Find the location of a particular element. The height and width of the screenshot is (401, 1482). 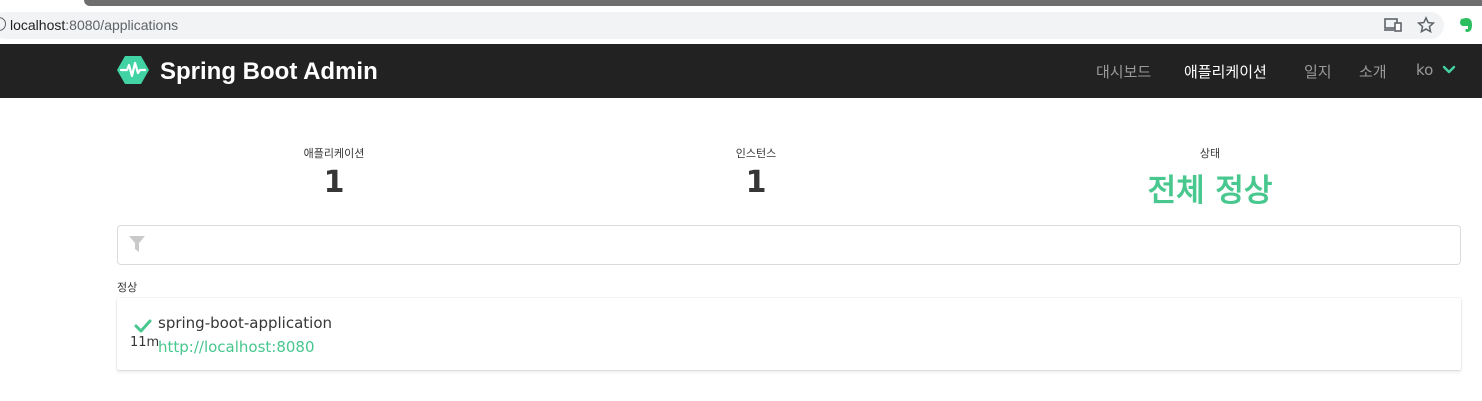

top-navbar: Spring Boot Admin 대시보드 애플리케이션 일지 소개 ko is located at coordinates (741, 71).